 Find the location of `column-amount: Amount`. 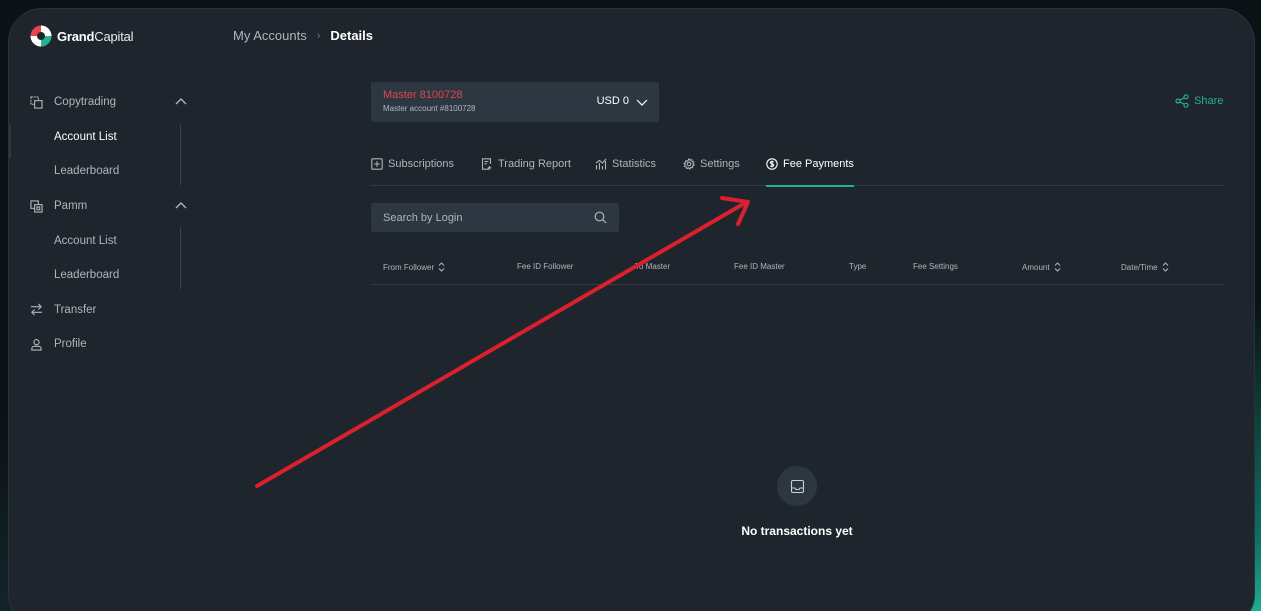

column-amount: Amount is located at coordinates (1041, 267).